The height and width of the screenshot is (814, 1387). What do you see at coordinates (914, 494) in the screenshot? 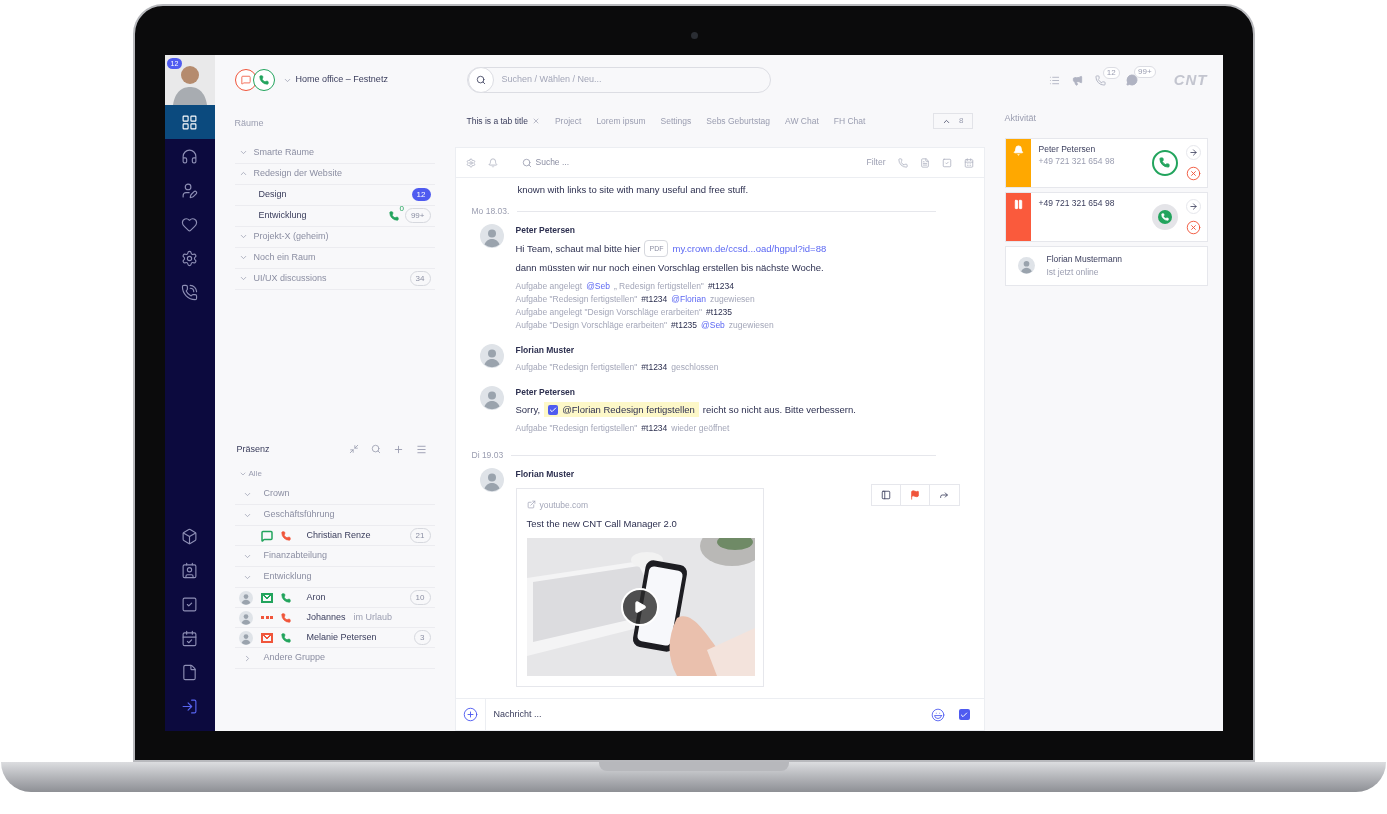
I see `flag-icon` at bounding box center [914, 494].